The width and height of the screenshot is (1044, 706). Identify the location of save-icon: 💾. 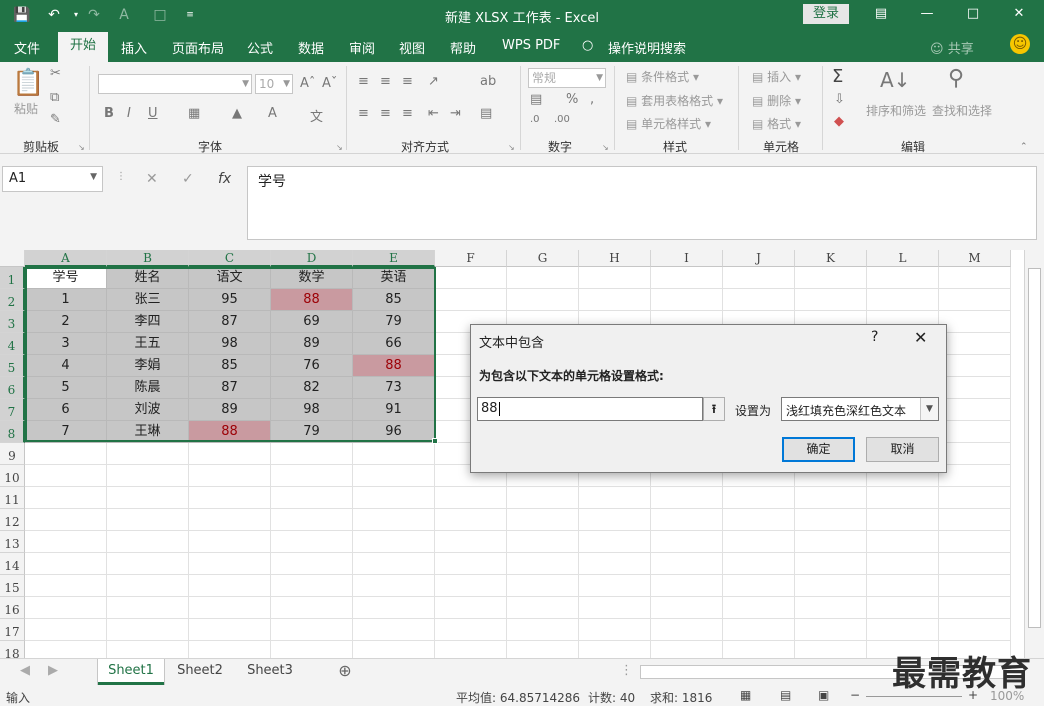
(22, 15).